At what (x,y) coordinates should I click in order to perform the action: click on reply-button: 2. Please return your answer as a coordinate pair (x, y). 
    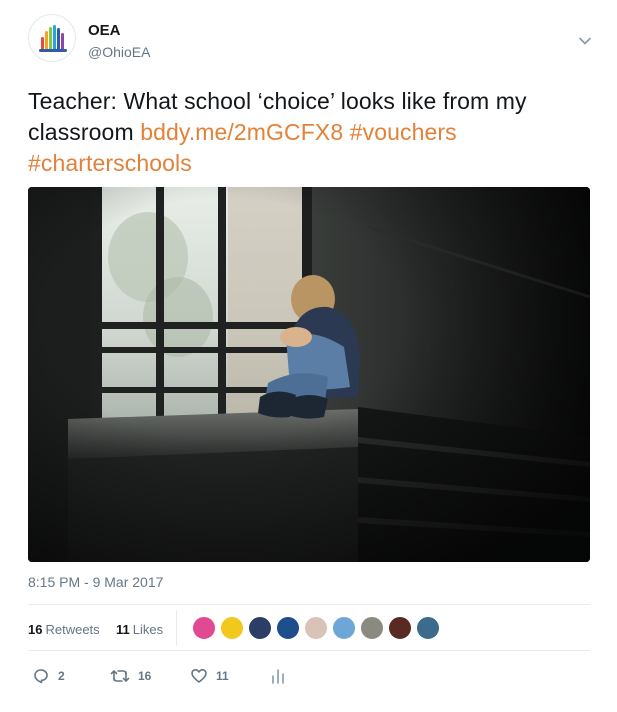
    Looking at the image, I should click on (48, 676).